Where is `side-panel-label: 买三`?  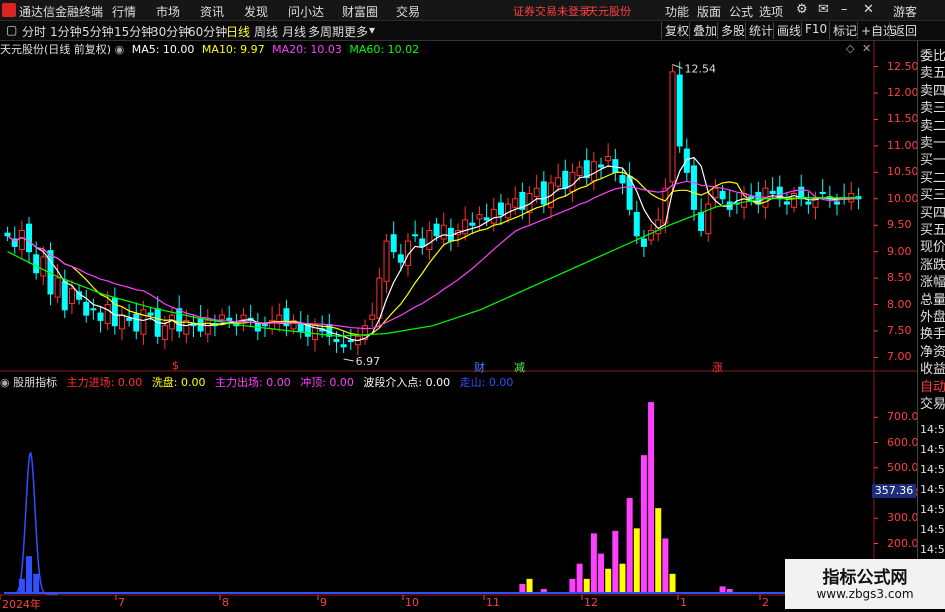
side-panel-label: 买三 is located at coordinates (932, 193).